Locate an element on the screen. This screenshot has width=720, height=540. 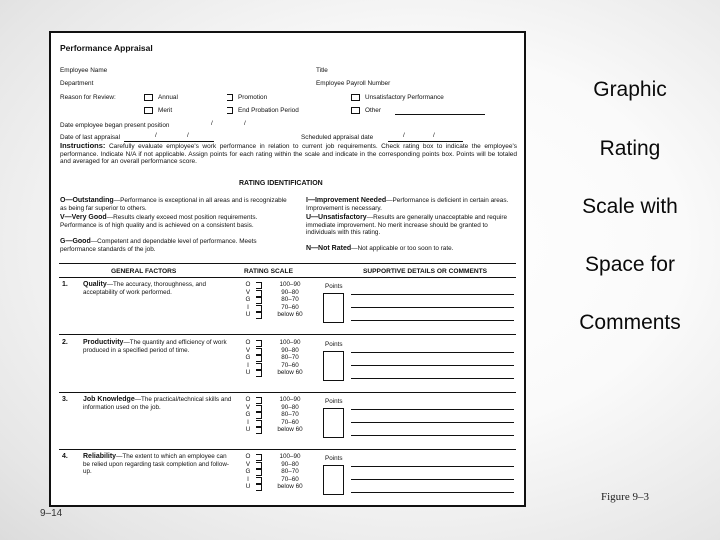
rating-range: 70–60 is located at coordinates (290, 422).